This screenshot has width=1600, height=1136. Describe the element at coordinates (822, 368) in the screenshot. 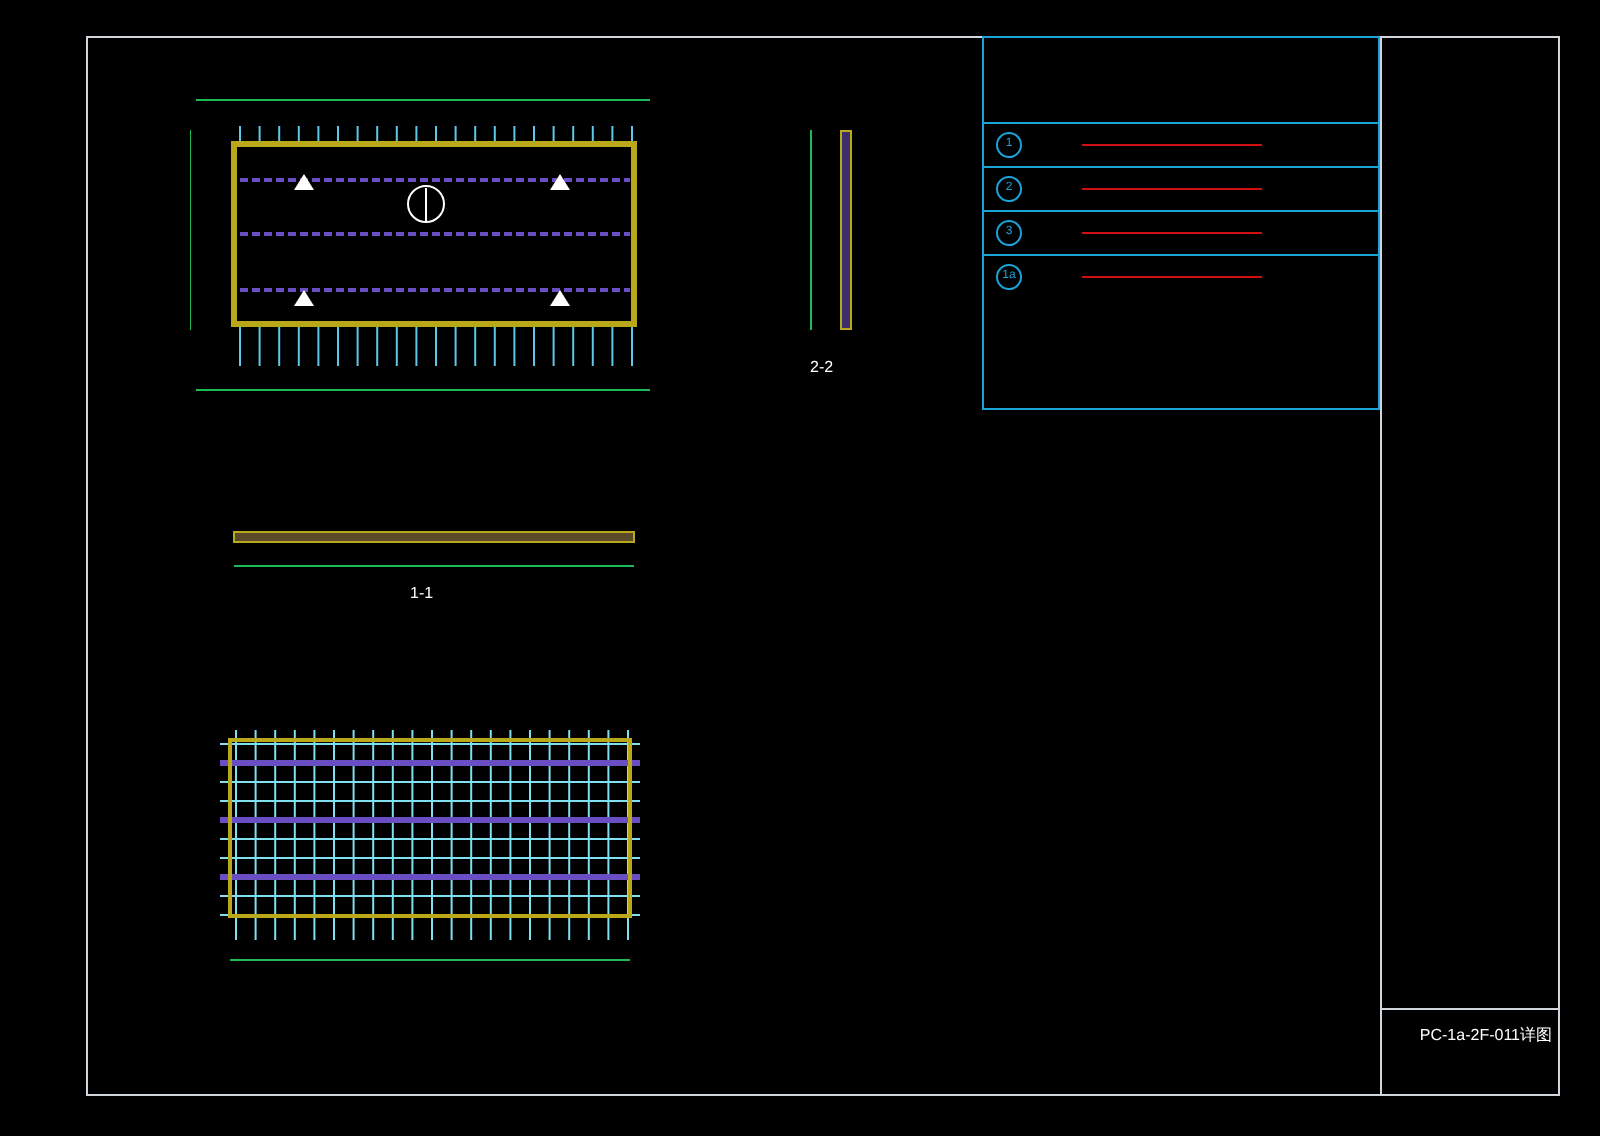

I see `section-caption: 2-2` at that location.